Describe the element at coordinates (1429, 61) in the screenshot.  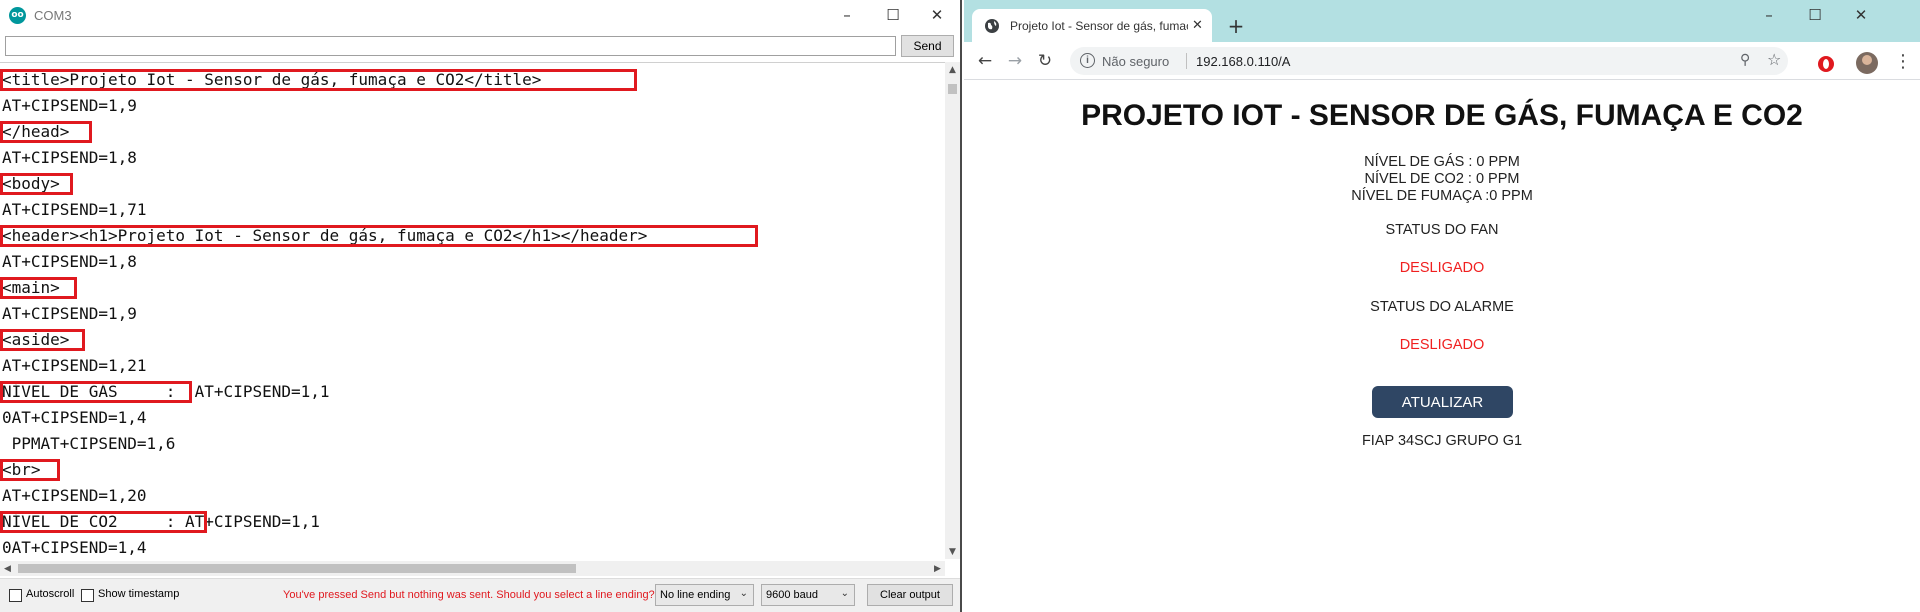
I see `address-bar: i Não seguro 192.168.0.110/A ⚲ ☆` at that location.